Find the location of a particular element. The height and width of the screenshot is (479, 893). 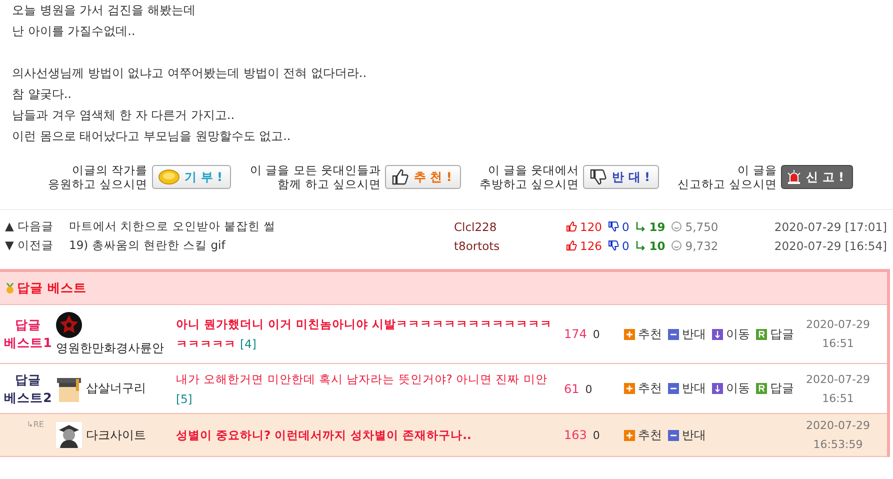

post-date: 2020-07-29 [17:01] is located at coordinates (830, 227).